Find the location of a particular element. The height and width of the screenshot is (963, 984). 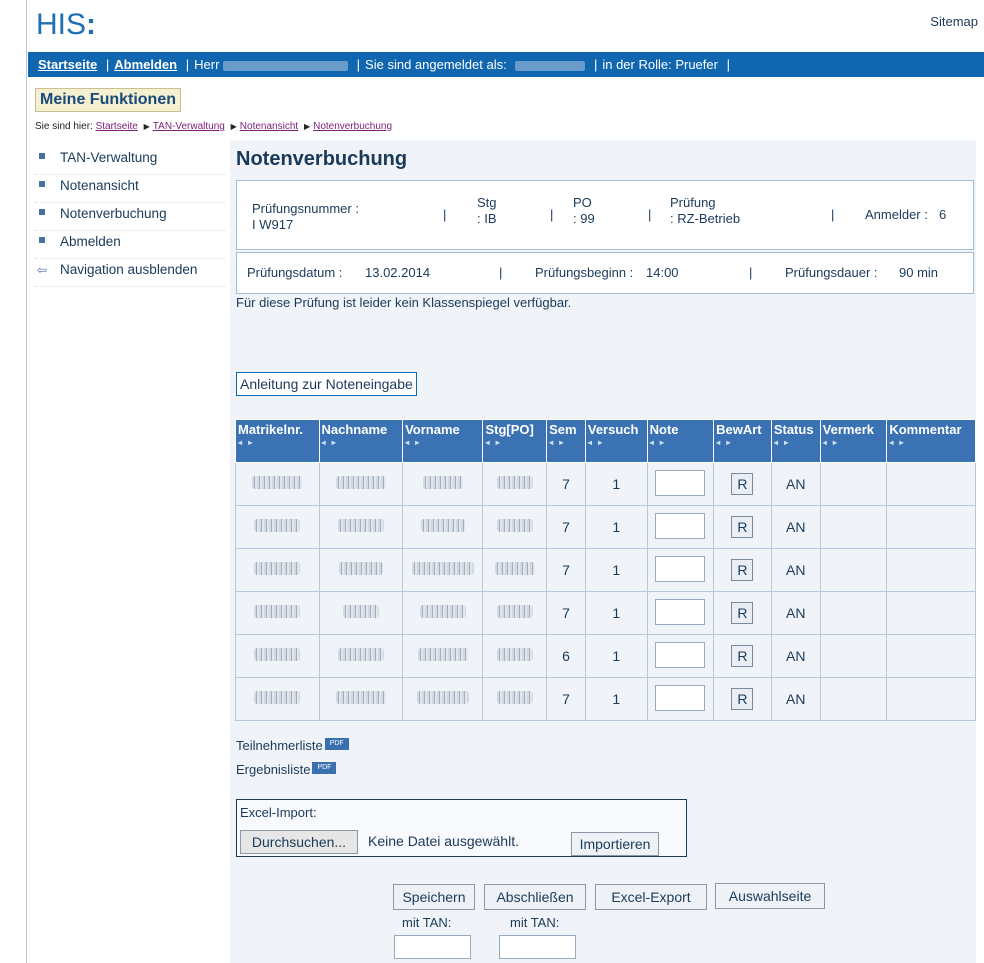

logged-in-as-label: Sie sind angemeldet als: is located at coordinates (436, 64).